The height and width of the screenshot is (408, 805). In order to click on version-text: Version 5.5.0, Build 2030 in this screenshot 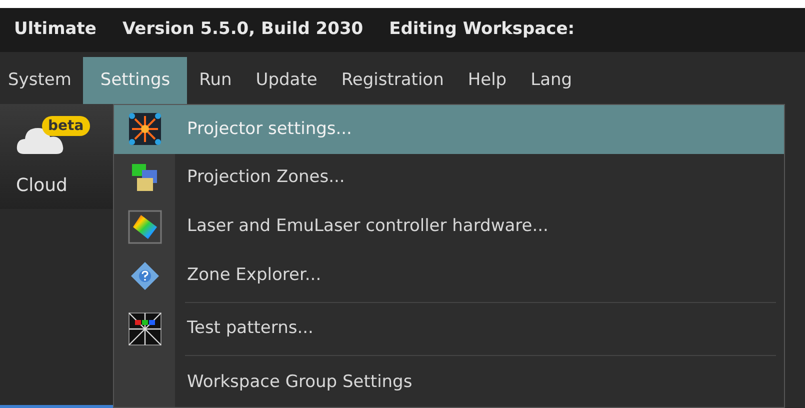, I will do `click(243, 30)`.